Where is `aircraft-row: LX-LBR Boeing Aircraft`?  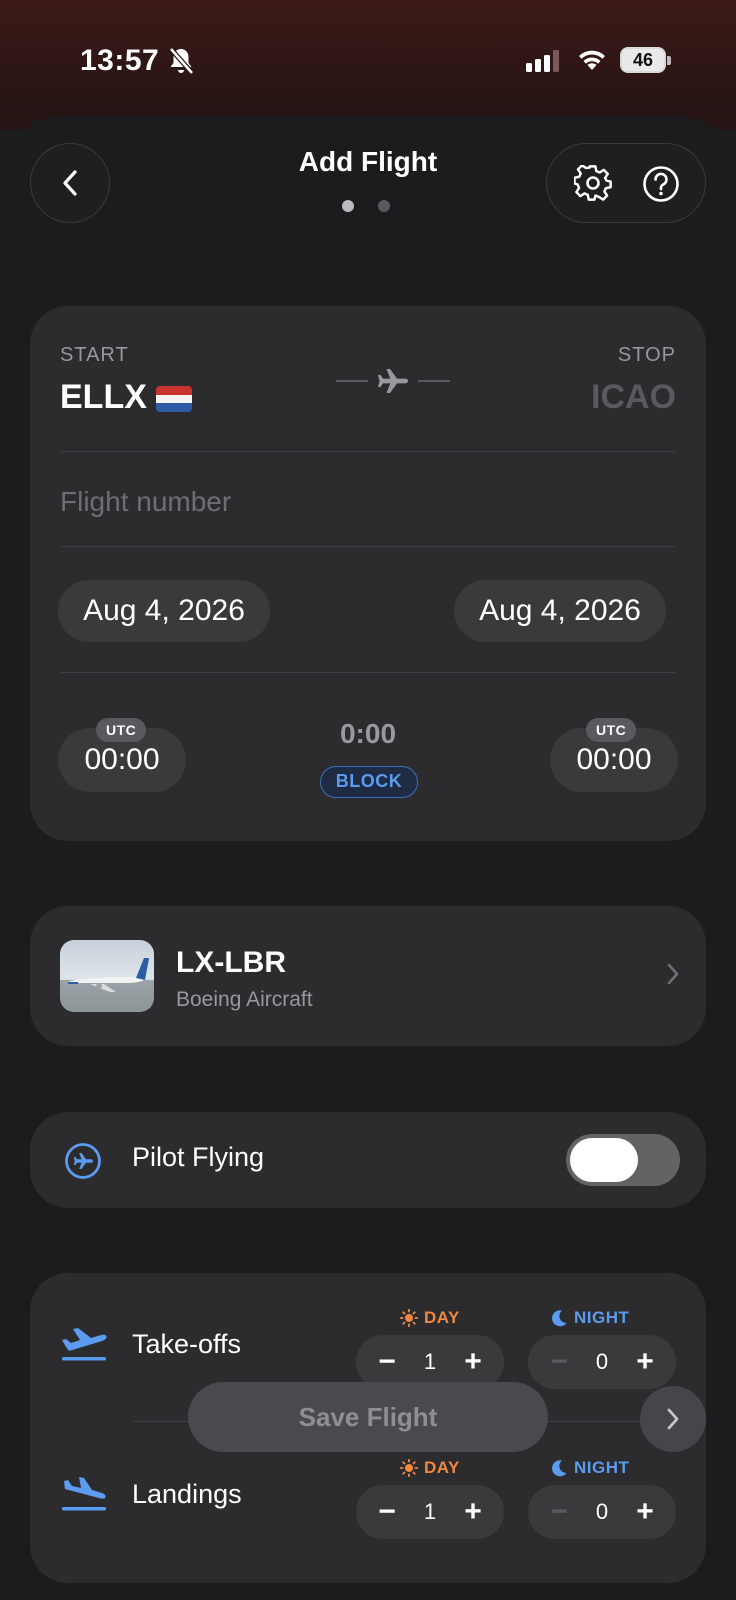 aircraft-row: LX-LBR Boeing Aircraft is located at coordinates (368, 976).